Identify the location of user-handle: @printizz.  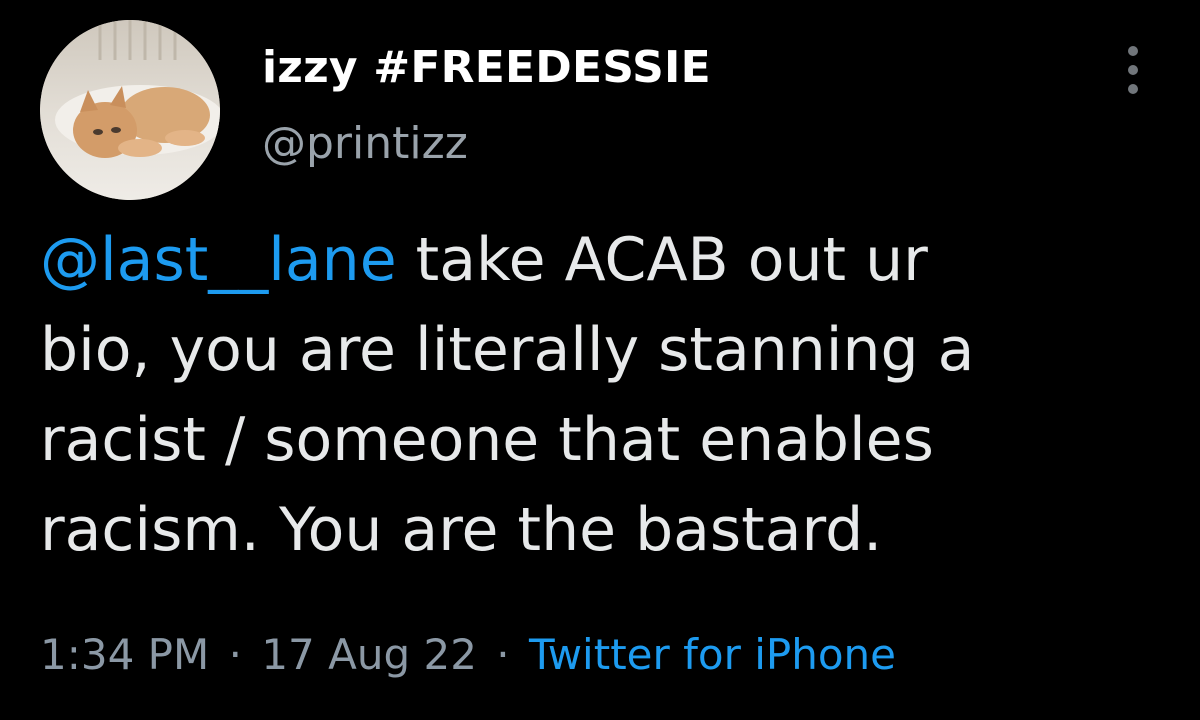
(365, 143).